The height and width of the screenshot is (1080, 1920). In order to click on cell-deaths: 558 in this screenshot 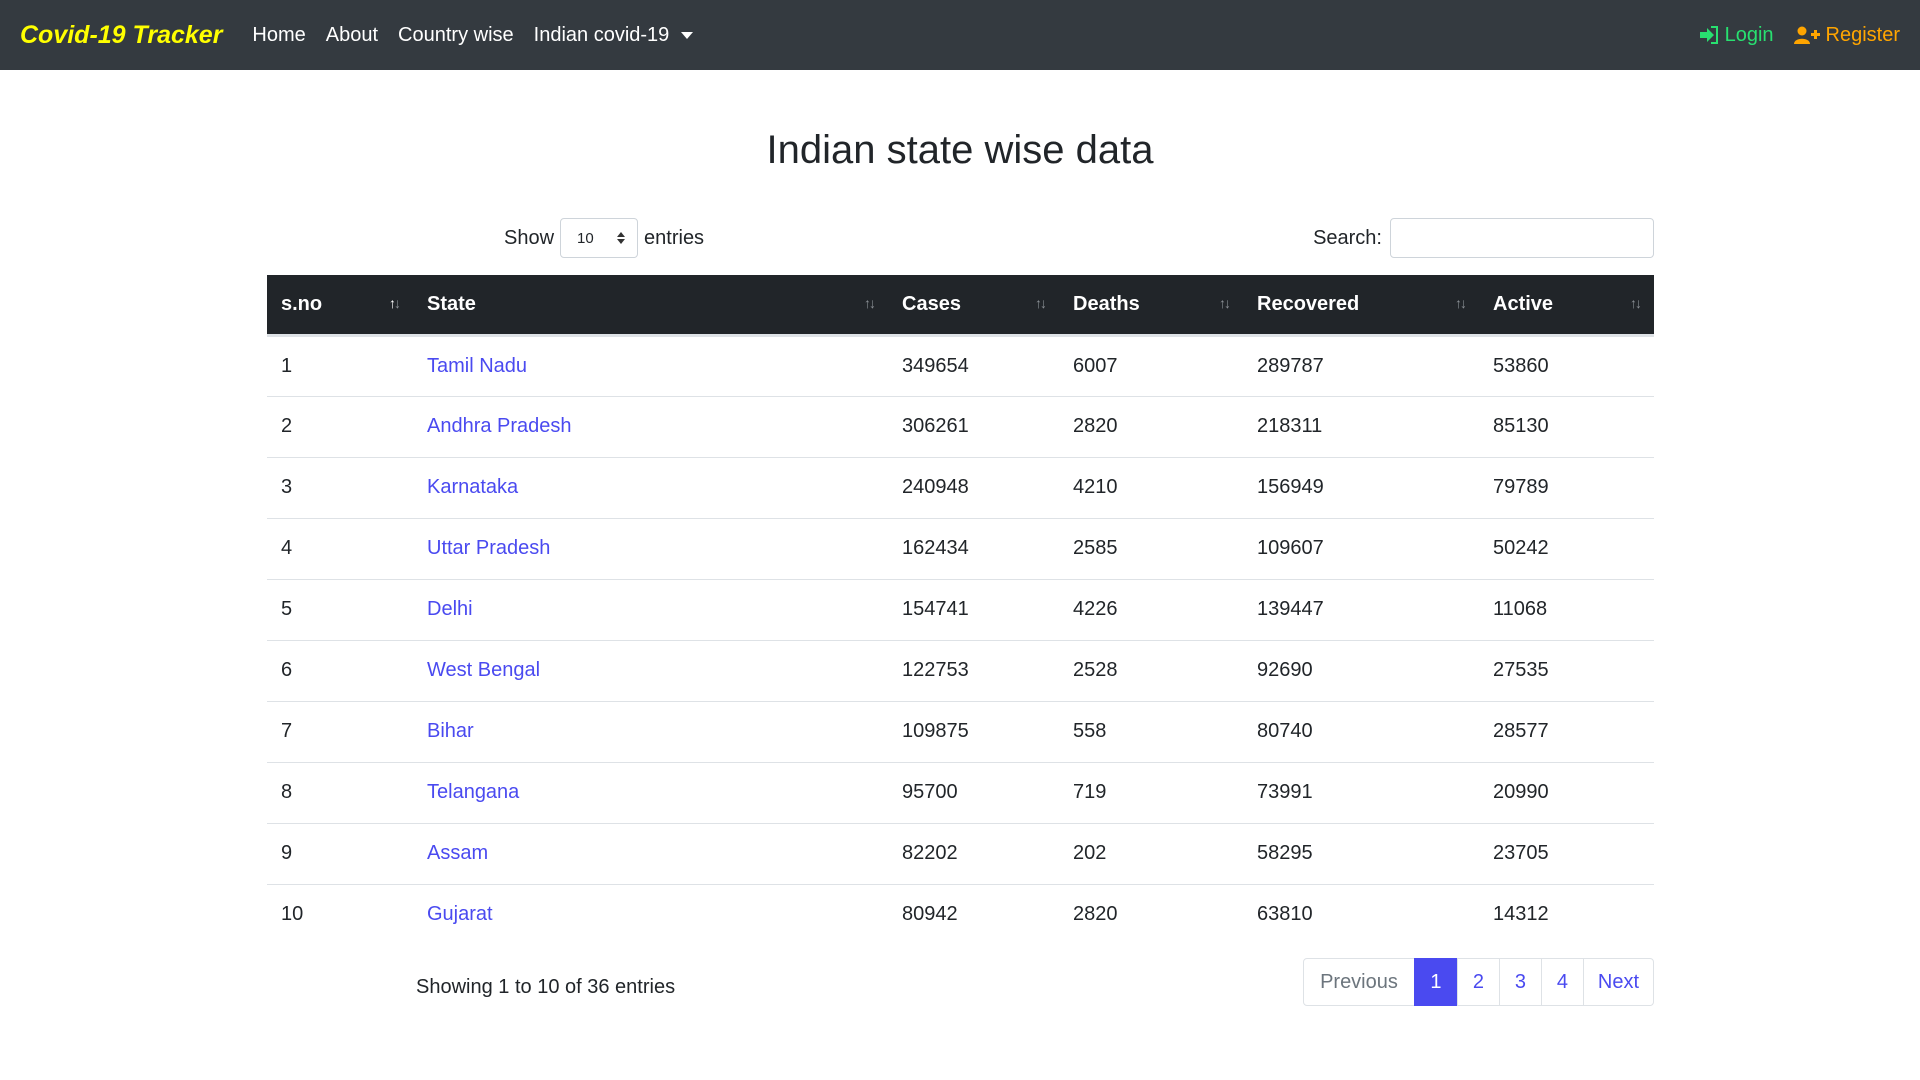, I will do `click(1151, 732)`.